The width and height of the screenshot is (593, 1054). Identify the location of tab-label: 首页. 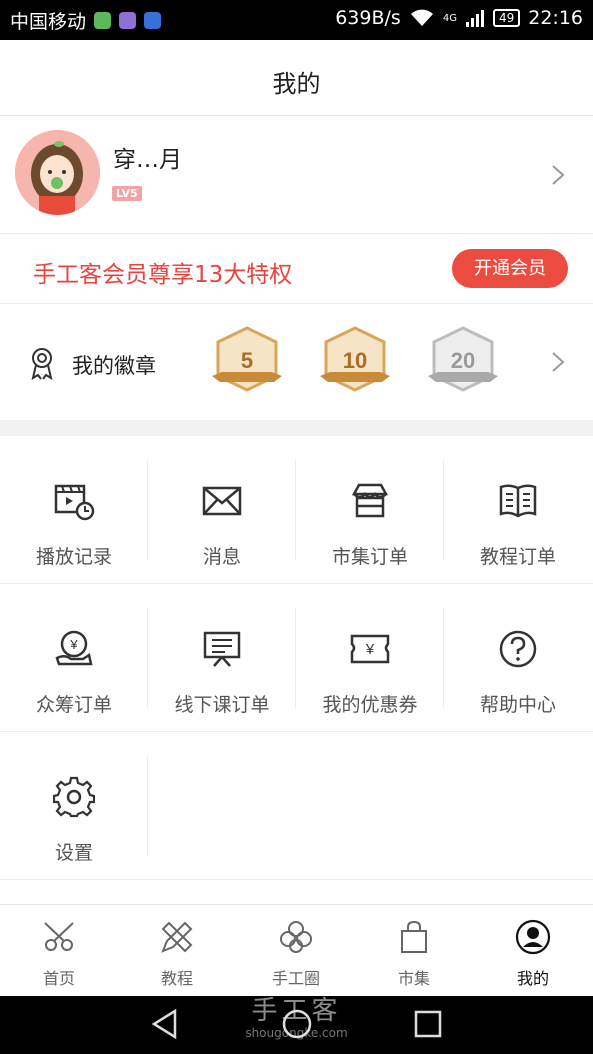
(58, 978).